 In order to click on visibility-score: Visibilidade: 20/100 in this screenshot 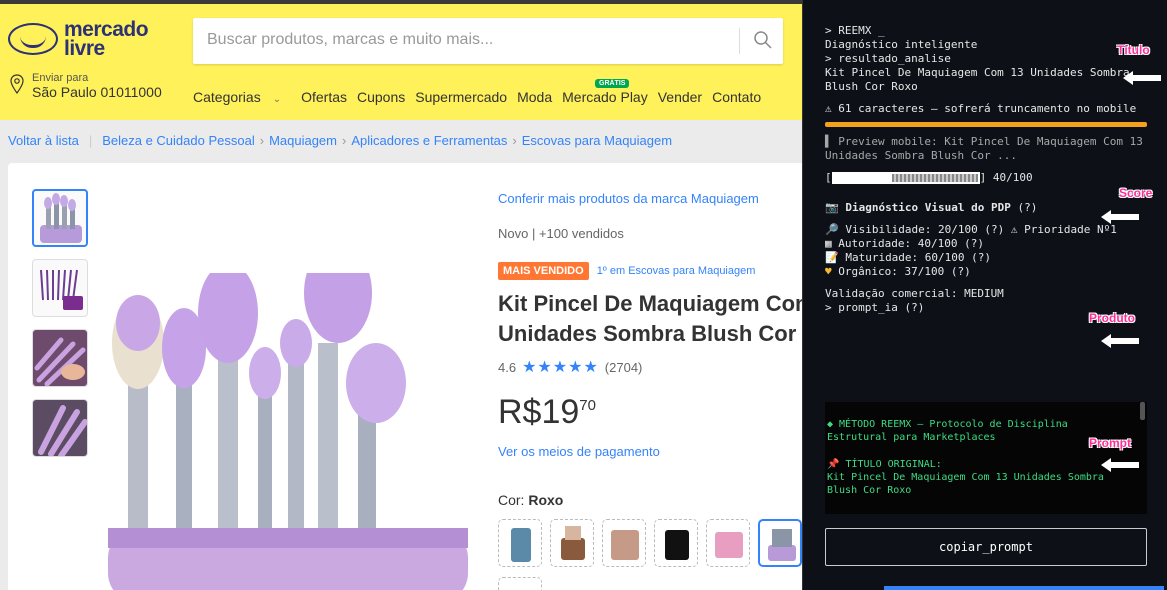, I will do `click(911, 229)`.